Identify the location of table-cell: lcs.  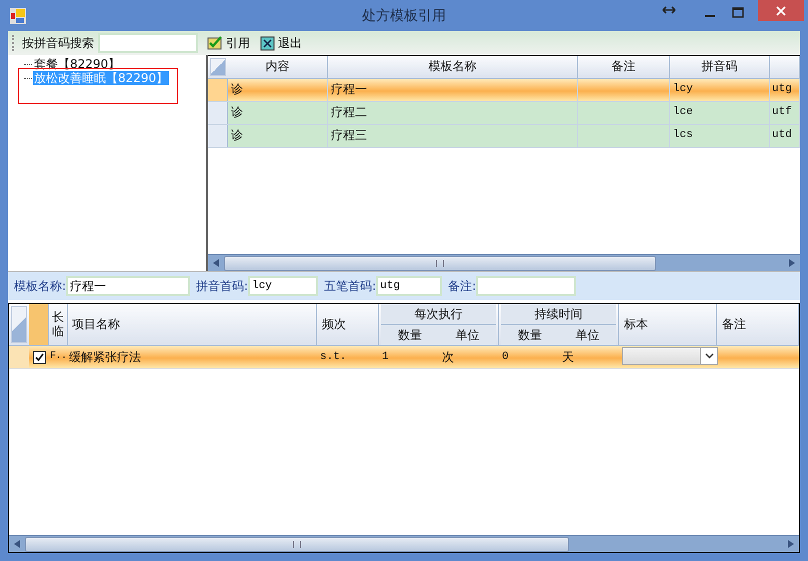
(720, 136).